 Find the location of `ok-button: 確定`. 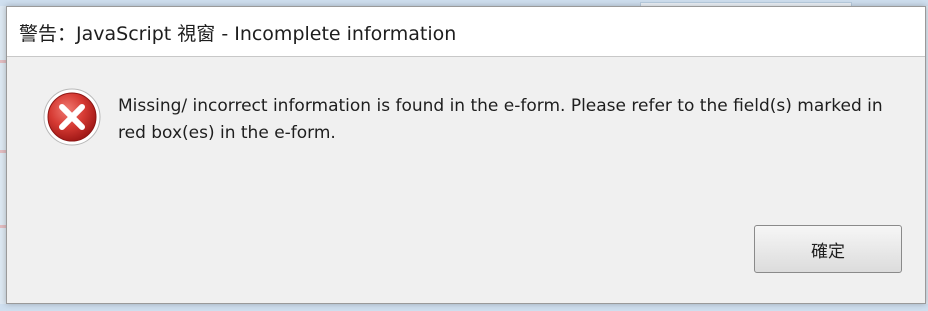

ok-button: 確定 is located at coordinates (828, 249).